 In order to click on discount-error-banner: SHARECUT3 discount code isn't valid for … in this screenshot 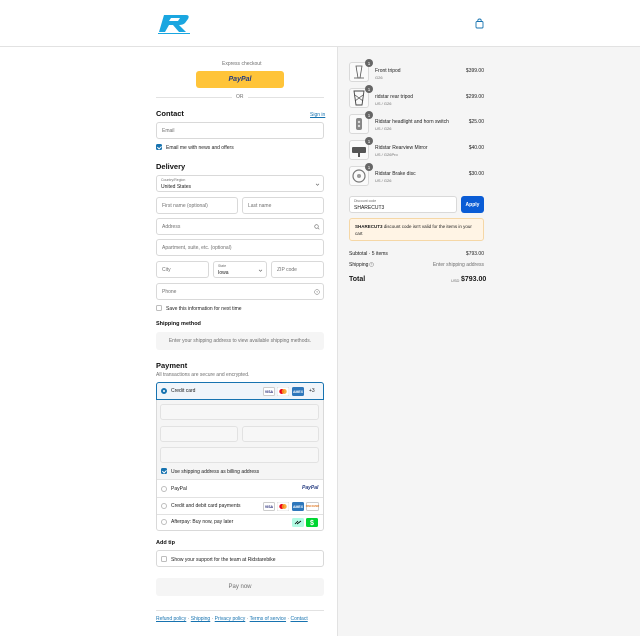, I will do `click(416, 229)`.